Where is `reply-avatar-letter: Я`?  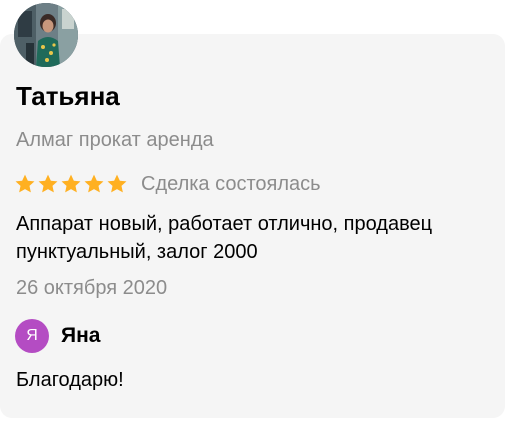 reply-avatar-letter: Я is located at coordinates (32, 335).